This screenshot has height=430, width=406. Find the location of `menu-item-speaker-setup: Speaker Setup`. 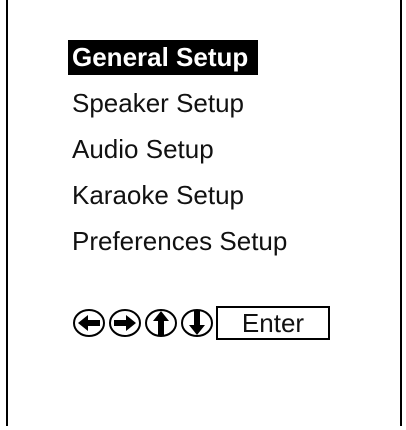

menu-item-speaker-setup: Speaker Setup is located at coordinates (179, 103).